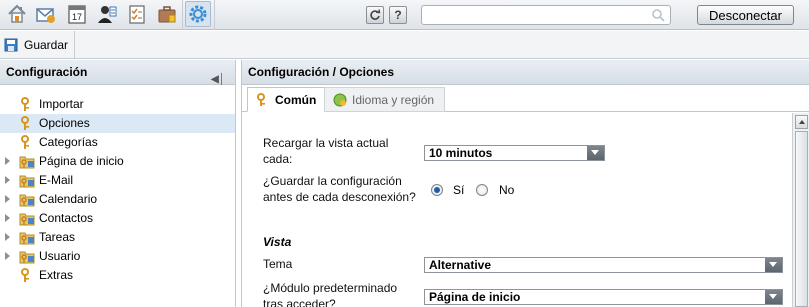 Image resolution: width=809 pixels, height=307 pixels. What do you see at coordinates (46, 14) in the screenshot?
I see `email-icon` at bounding box center [46, 14].